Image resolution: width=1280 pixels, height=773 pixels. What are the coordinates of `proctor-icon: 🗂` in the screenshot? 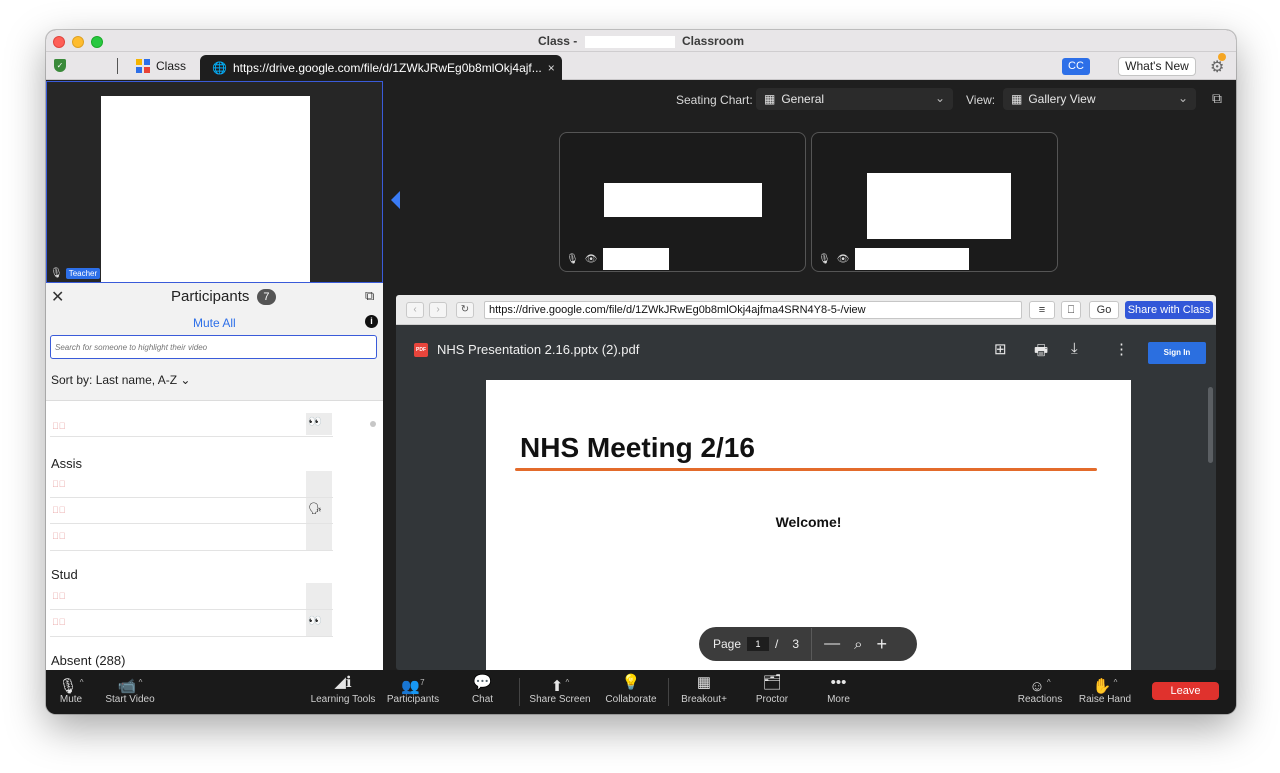 It's located at (772, 682).